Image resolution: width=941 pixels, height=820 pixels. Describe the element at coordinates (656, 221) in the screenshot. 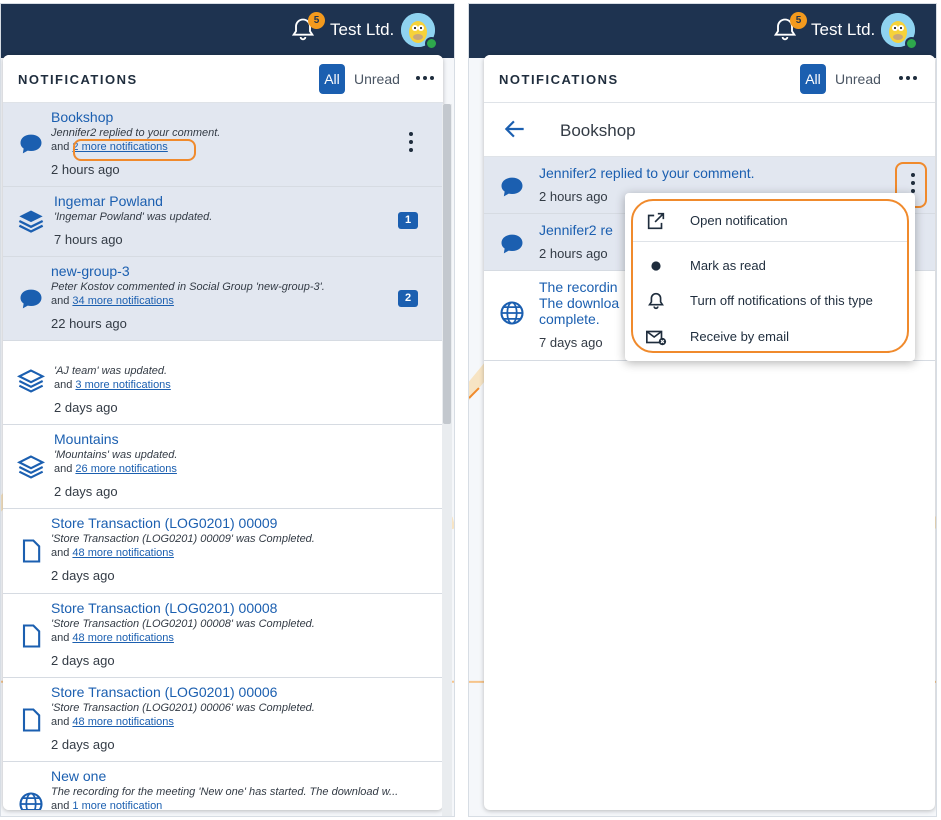

I see `external-link-icon` at that location.